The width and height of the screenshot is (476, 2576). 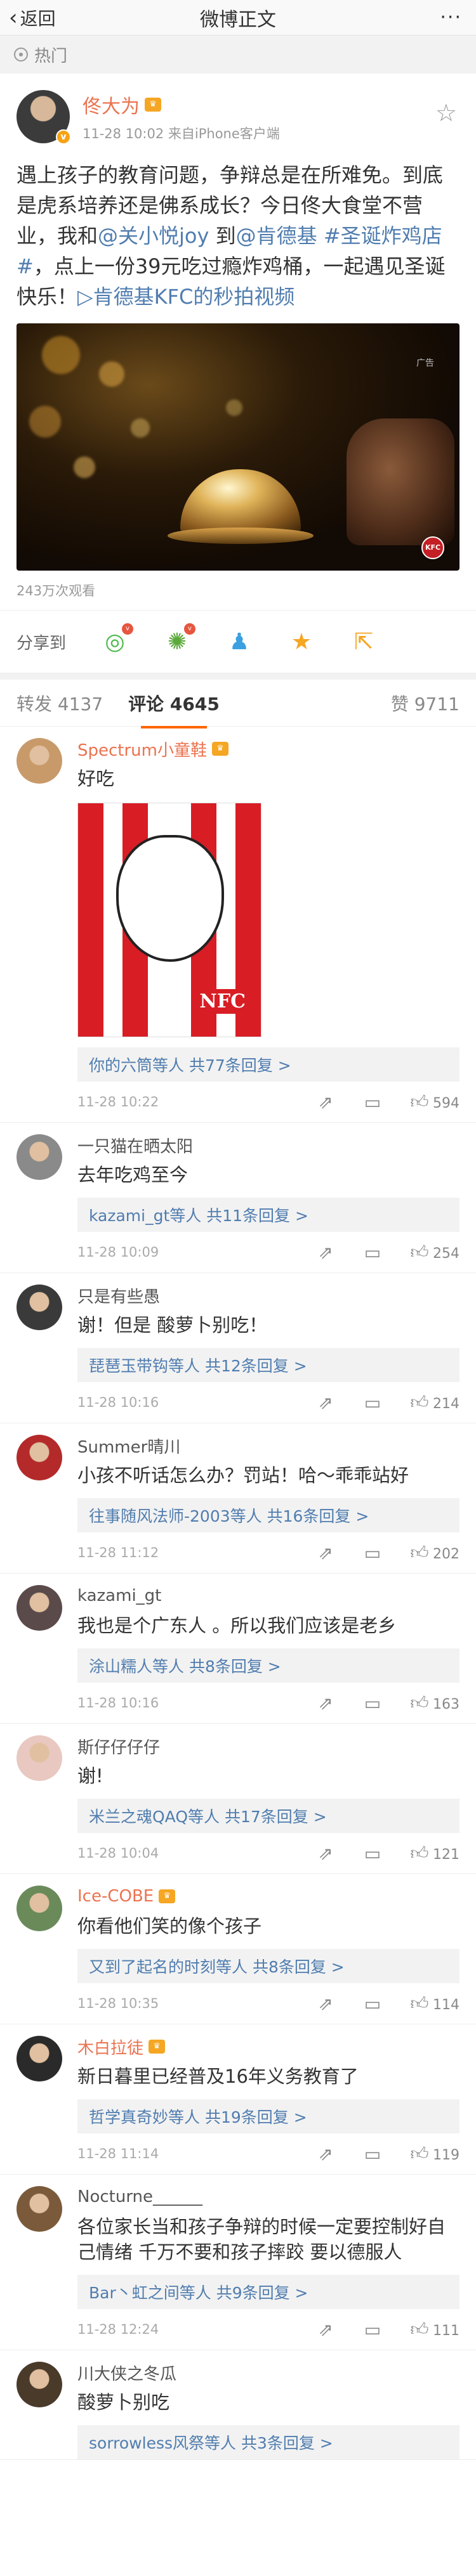 What do you see at coordinates (60, 703) in the screenshot?
I see `tab-repost: 转发 4137` at bounding box center [60, 703].